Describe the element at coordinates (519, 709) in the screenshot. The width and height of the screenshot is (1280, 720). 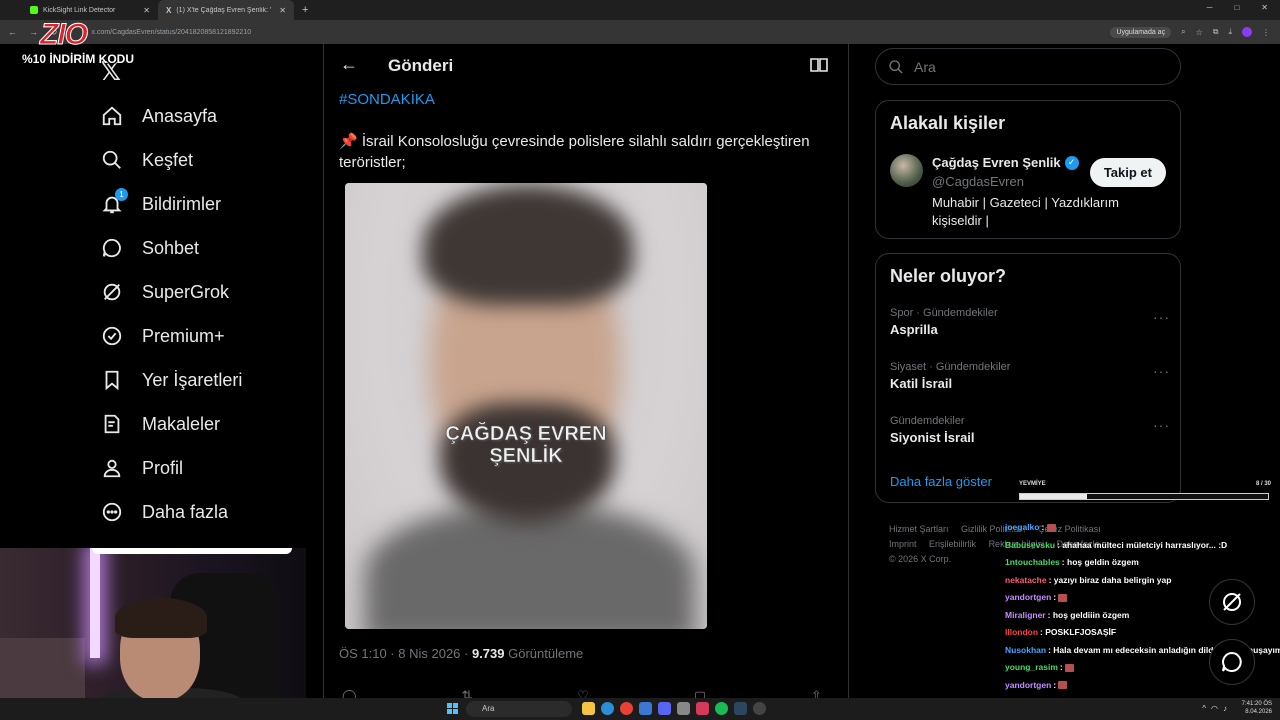
I see `taskbar-search: Ara` at that location.